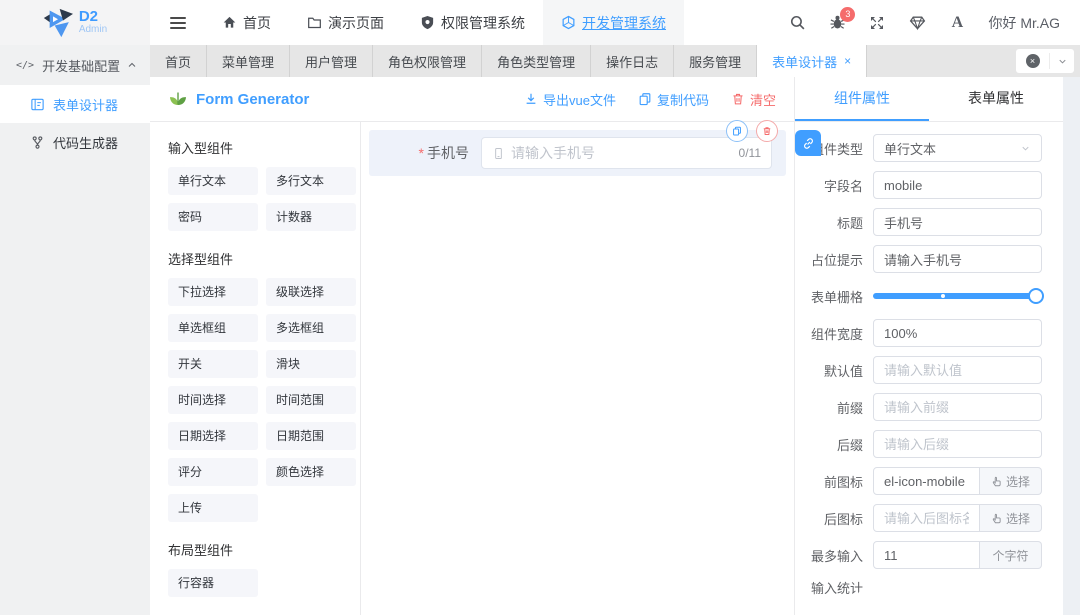 The width and height of the screenshot is (1080, 615). I want to click on prop-row-field-name: 字段名, so click(918, 185).